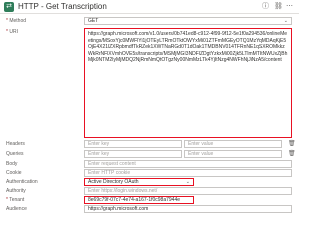 This screenshot has height=240, width=320. What do you see at coordinates (139, 182) in the screenshot?
I see `authentication-select: Active Directory OAuth ⌄` at bounding box center [139, 182].